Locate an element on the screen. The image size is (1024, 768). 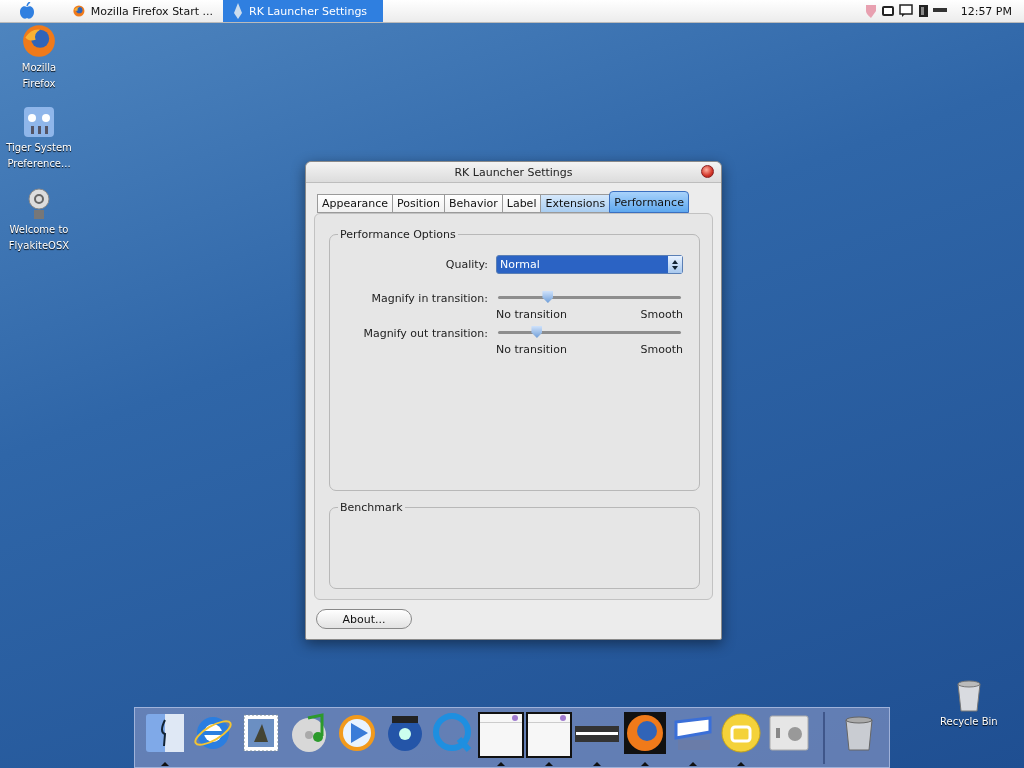
updown-icon is located at coordinates (675, 264).